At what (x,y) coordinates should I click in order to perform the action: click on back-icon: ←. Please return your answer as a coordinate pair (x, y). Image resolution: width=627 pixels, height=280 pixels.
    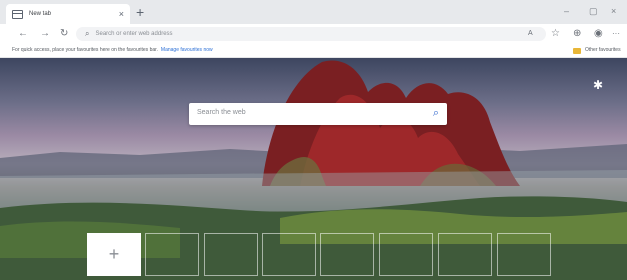
    Looking at the image, I should click on (23, 34).